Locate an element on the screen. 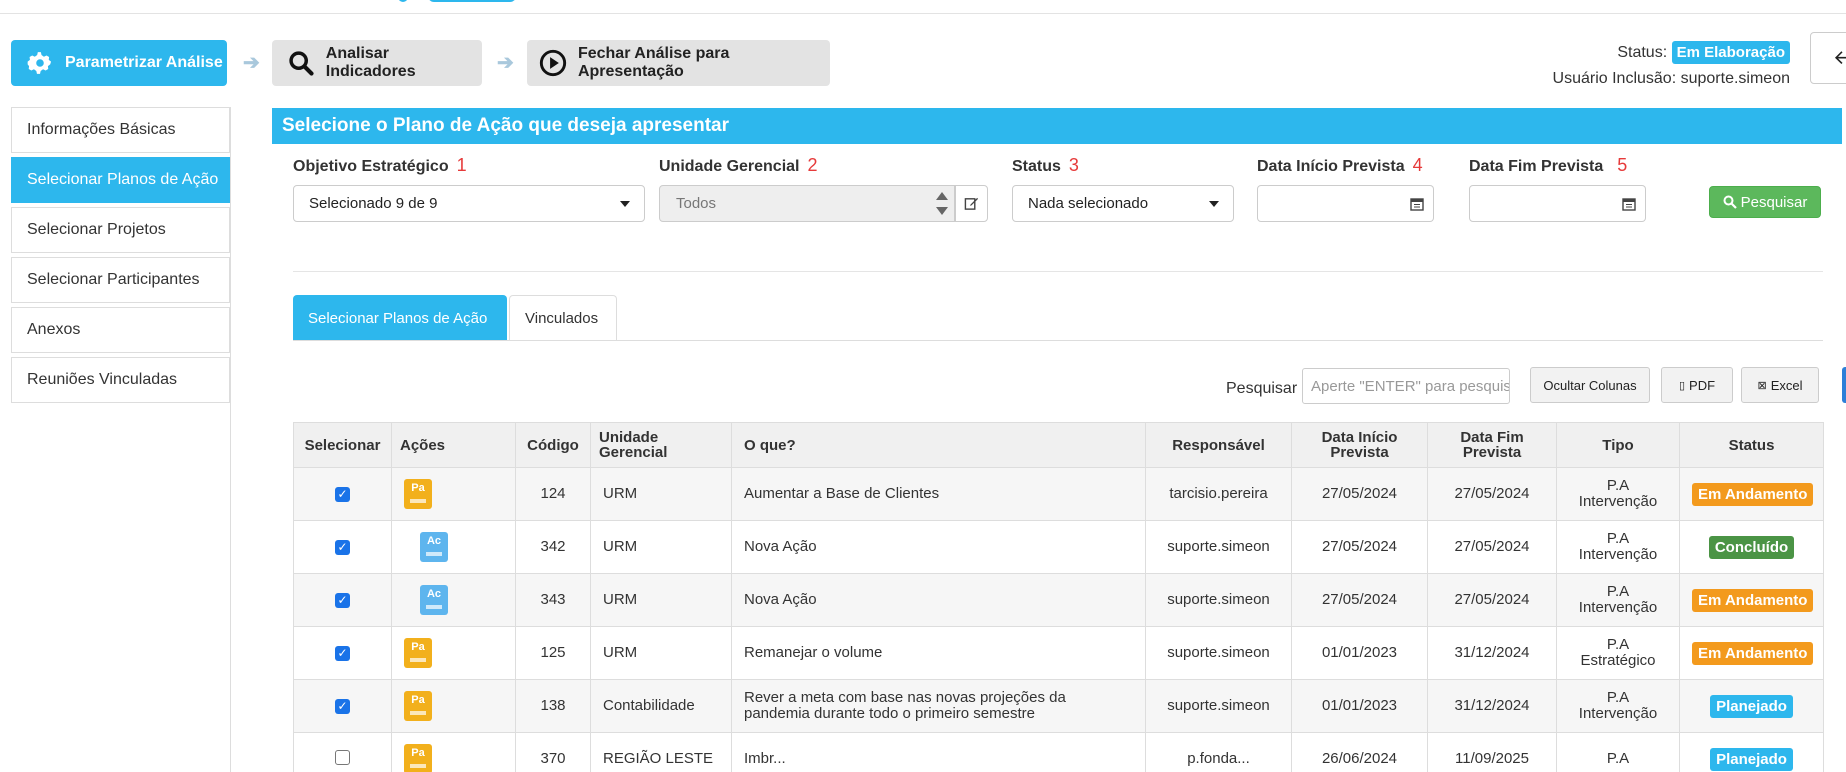 Image resolution: width=1846 pixels, height=772 pixels. actions-cell: Ac is located at coordinates (453, 600).